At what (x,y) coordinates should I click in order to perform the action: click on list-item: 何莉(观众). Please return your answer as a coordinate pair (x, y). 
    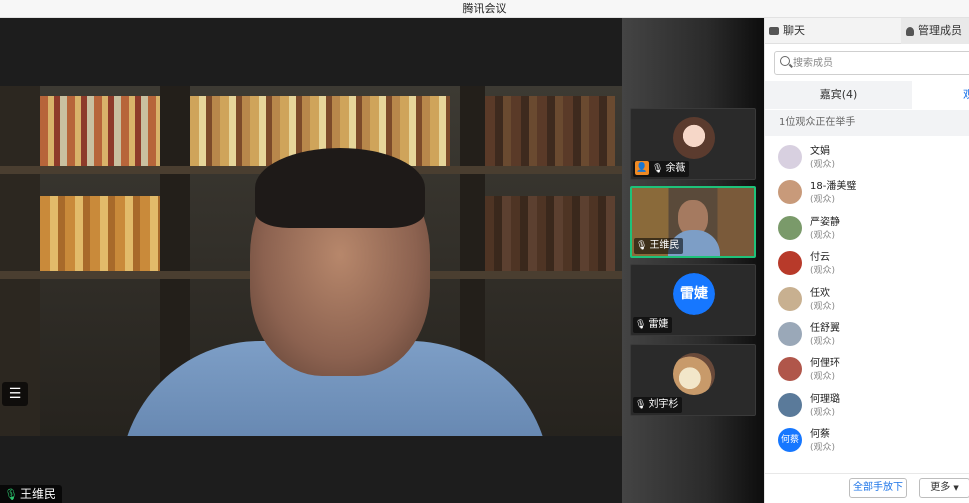
    Looking at the image, I should click on (867, 460).